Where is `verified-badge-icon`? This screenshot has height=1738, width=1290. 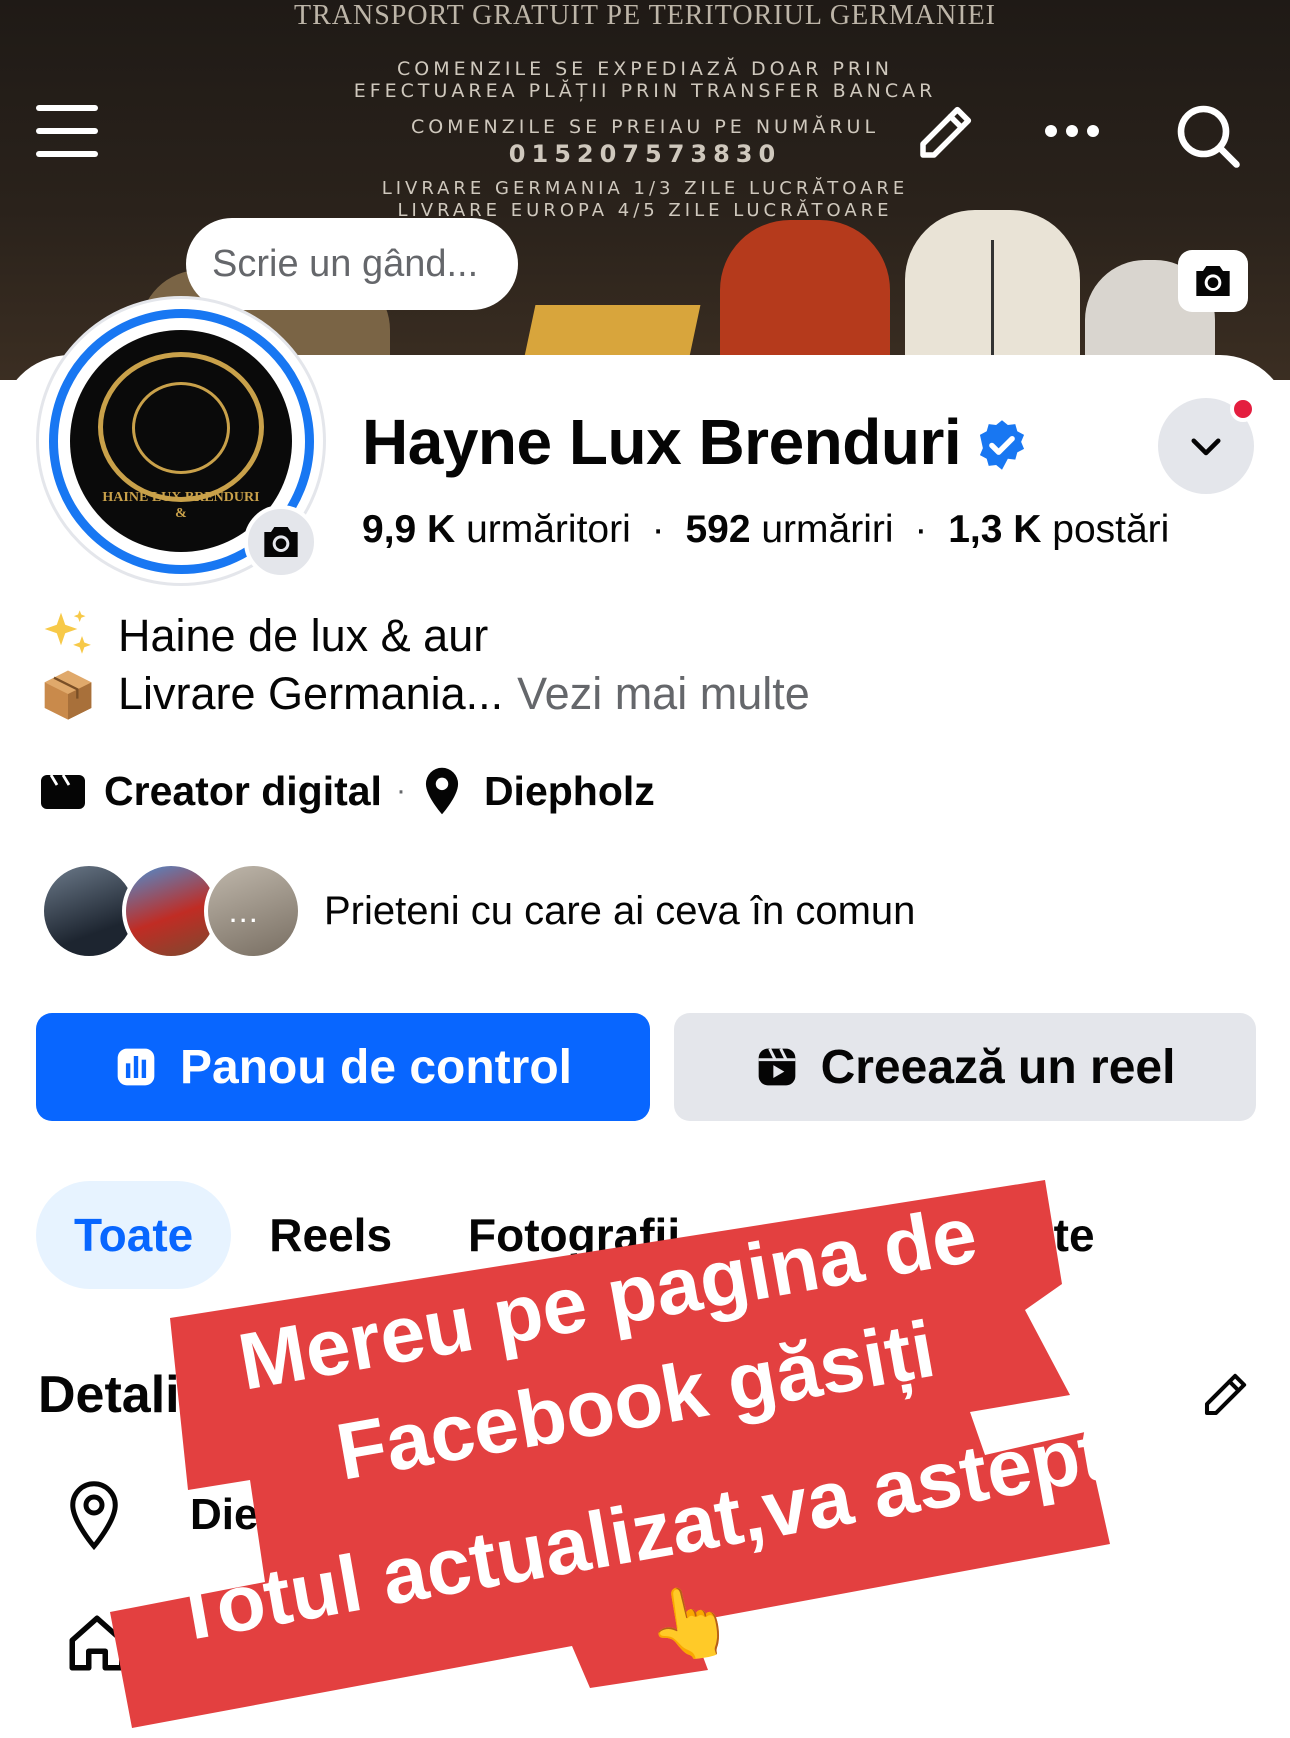
verified-badge-icon is located at coordinates (1002, 447).